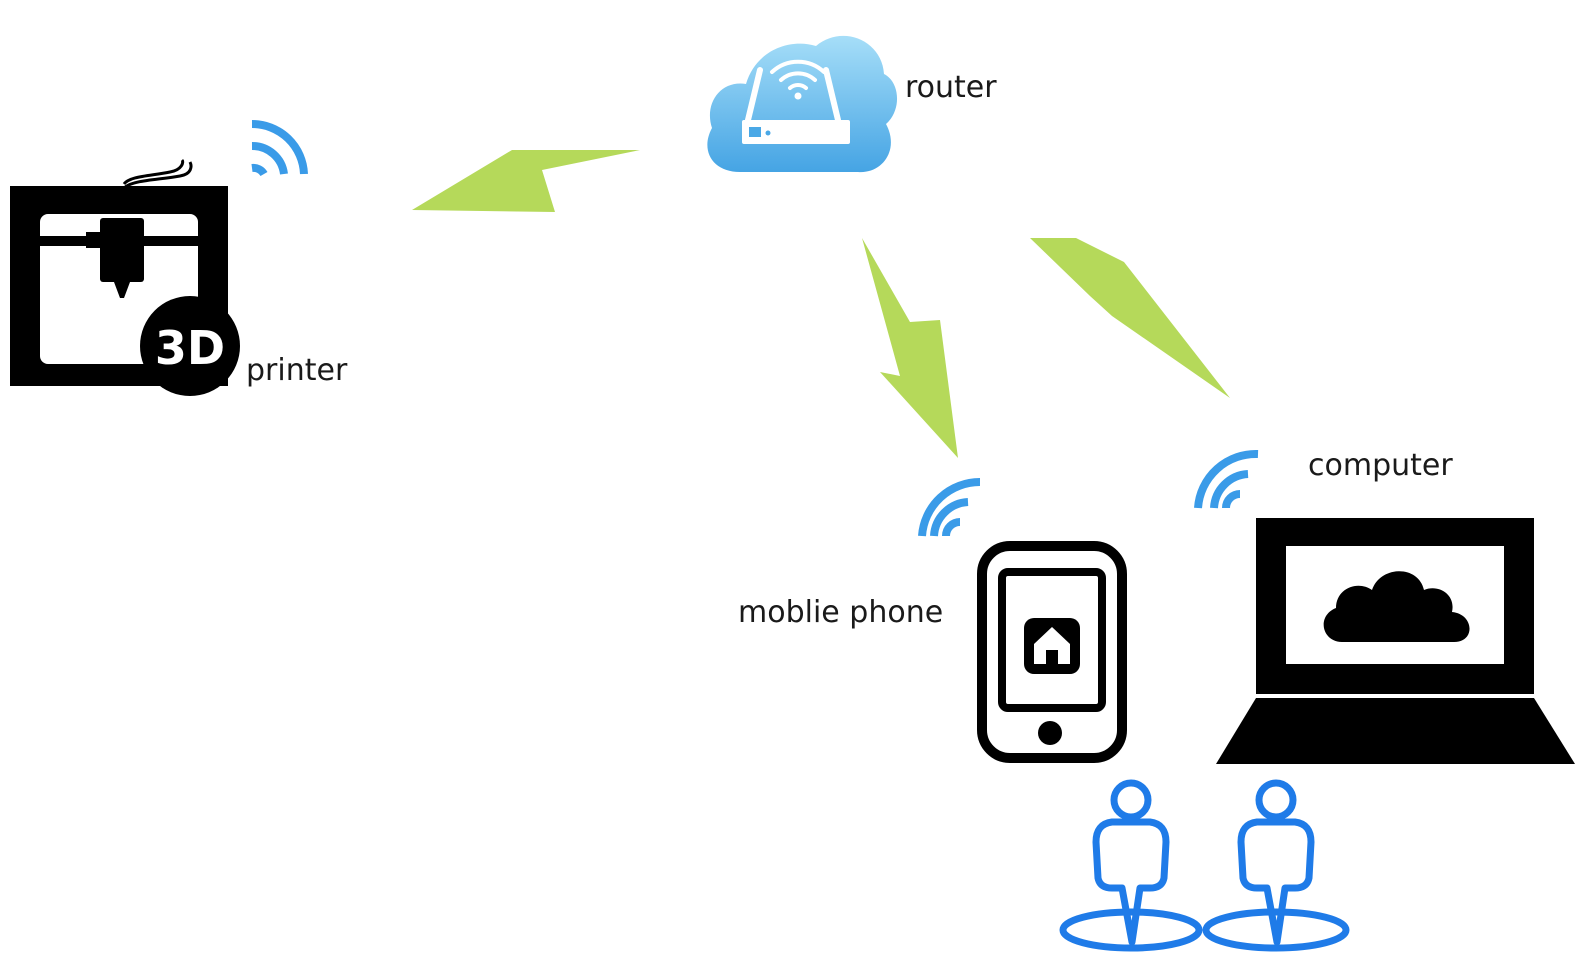  I want to click on 3d-printer-icon: 3D, so click(125, 277).